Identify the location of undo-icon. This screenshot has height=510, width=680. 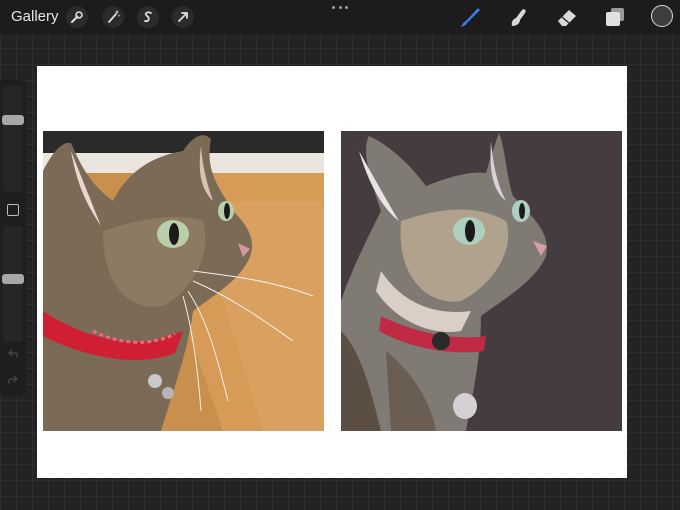
(13, 354).